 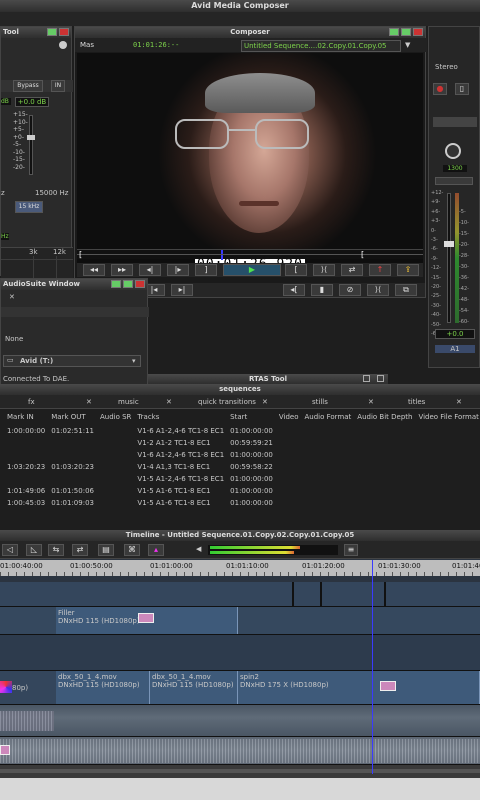 What do you see at coordinates (34, 550) in the screenshot?
I see `lift-overwrite-icon: ◺` at bounding box center [34, 550].